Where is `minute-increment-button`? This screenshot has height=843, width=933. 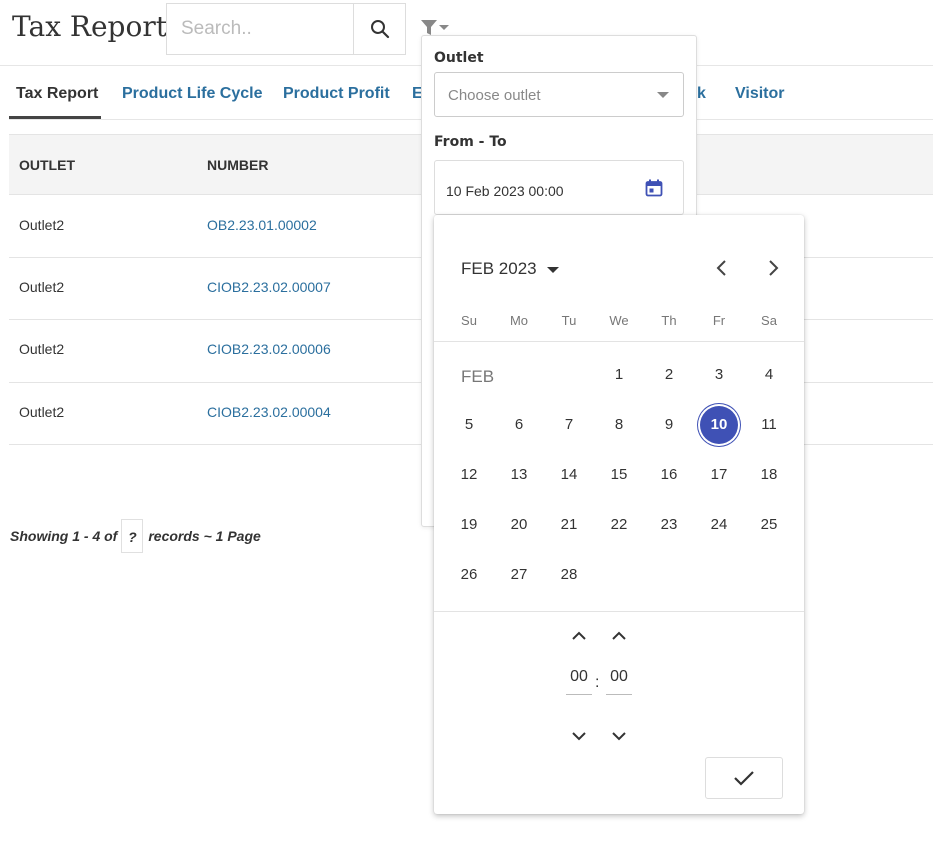
minute-increment-button is located at coordinates (619, 636).